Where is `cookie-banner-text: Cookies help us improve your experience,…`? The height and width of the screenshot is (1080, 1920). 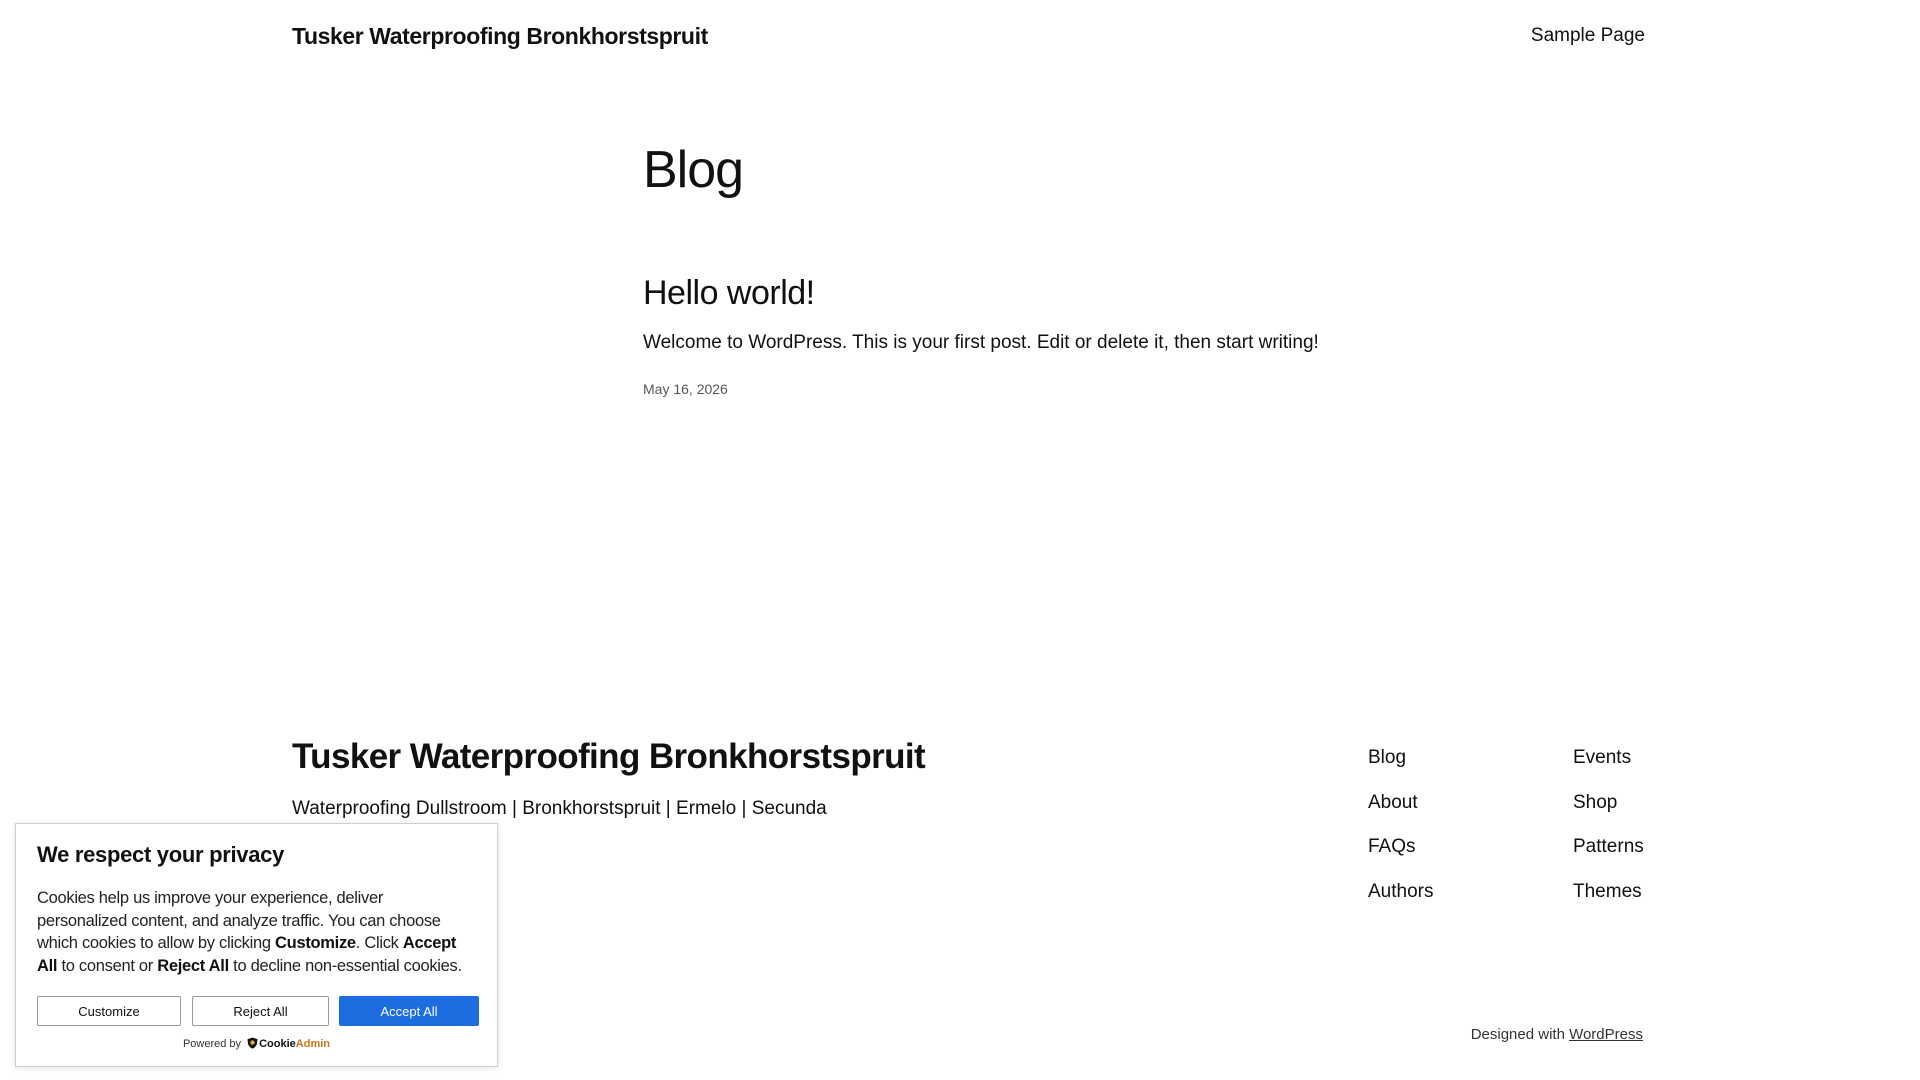
cookie-banner-text: Cookies help us improve your experience,… is located at coordinates (257, 932).